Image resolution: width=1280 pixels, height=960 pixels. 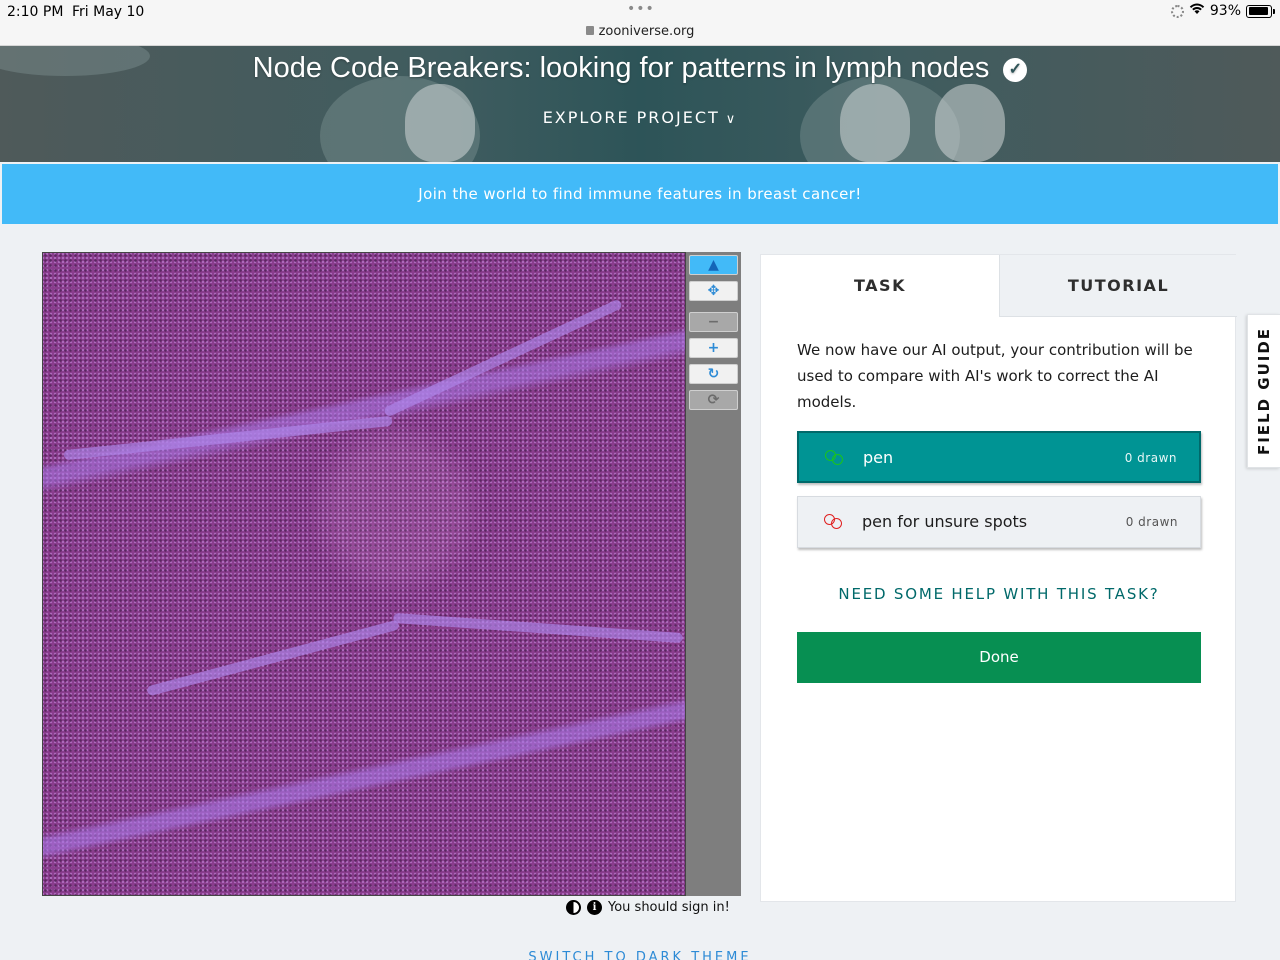 I want to click on help-link: NEED SOME HELP WITH THIS TASK?, so click(x=999, y=594).